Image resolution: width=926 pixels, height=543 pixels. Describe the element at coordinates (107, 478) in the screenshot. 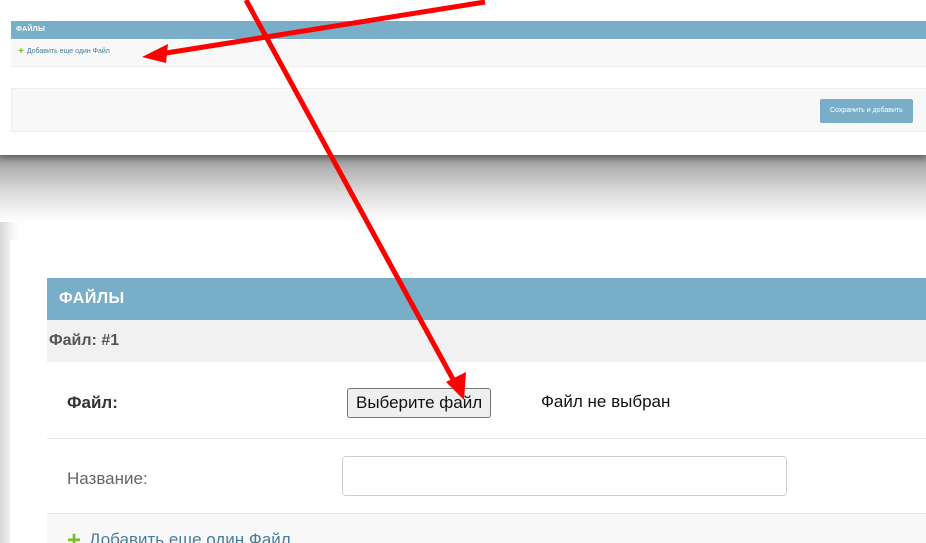

I see `name-label: Название:` at that location.